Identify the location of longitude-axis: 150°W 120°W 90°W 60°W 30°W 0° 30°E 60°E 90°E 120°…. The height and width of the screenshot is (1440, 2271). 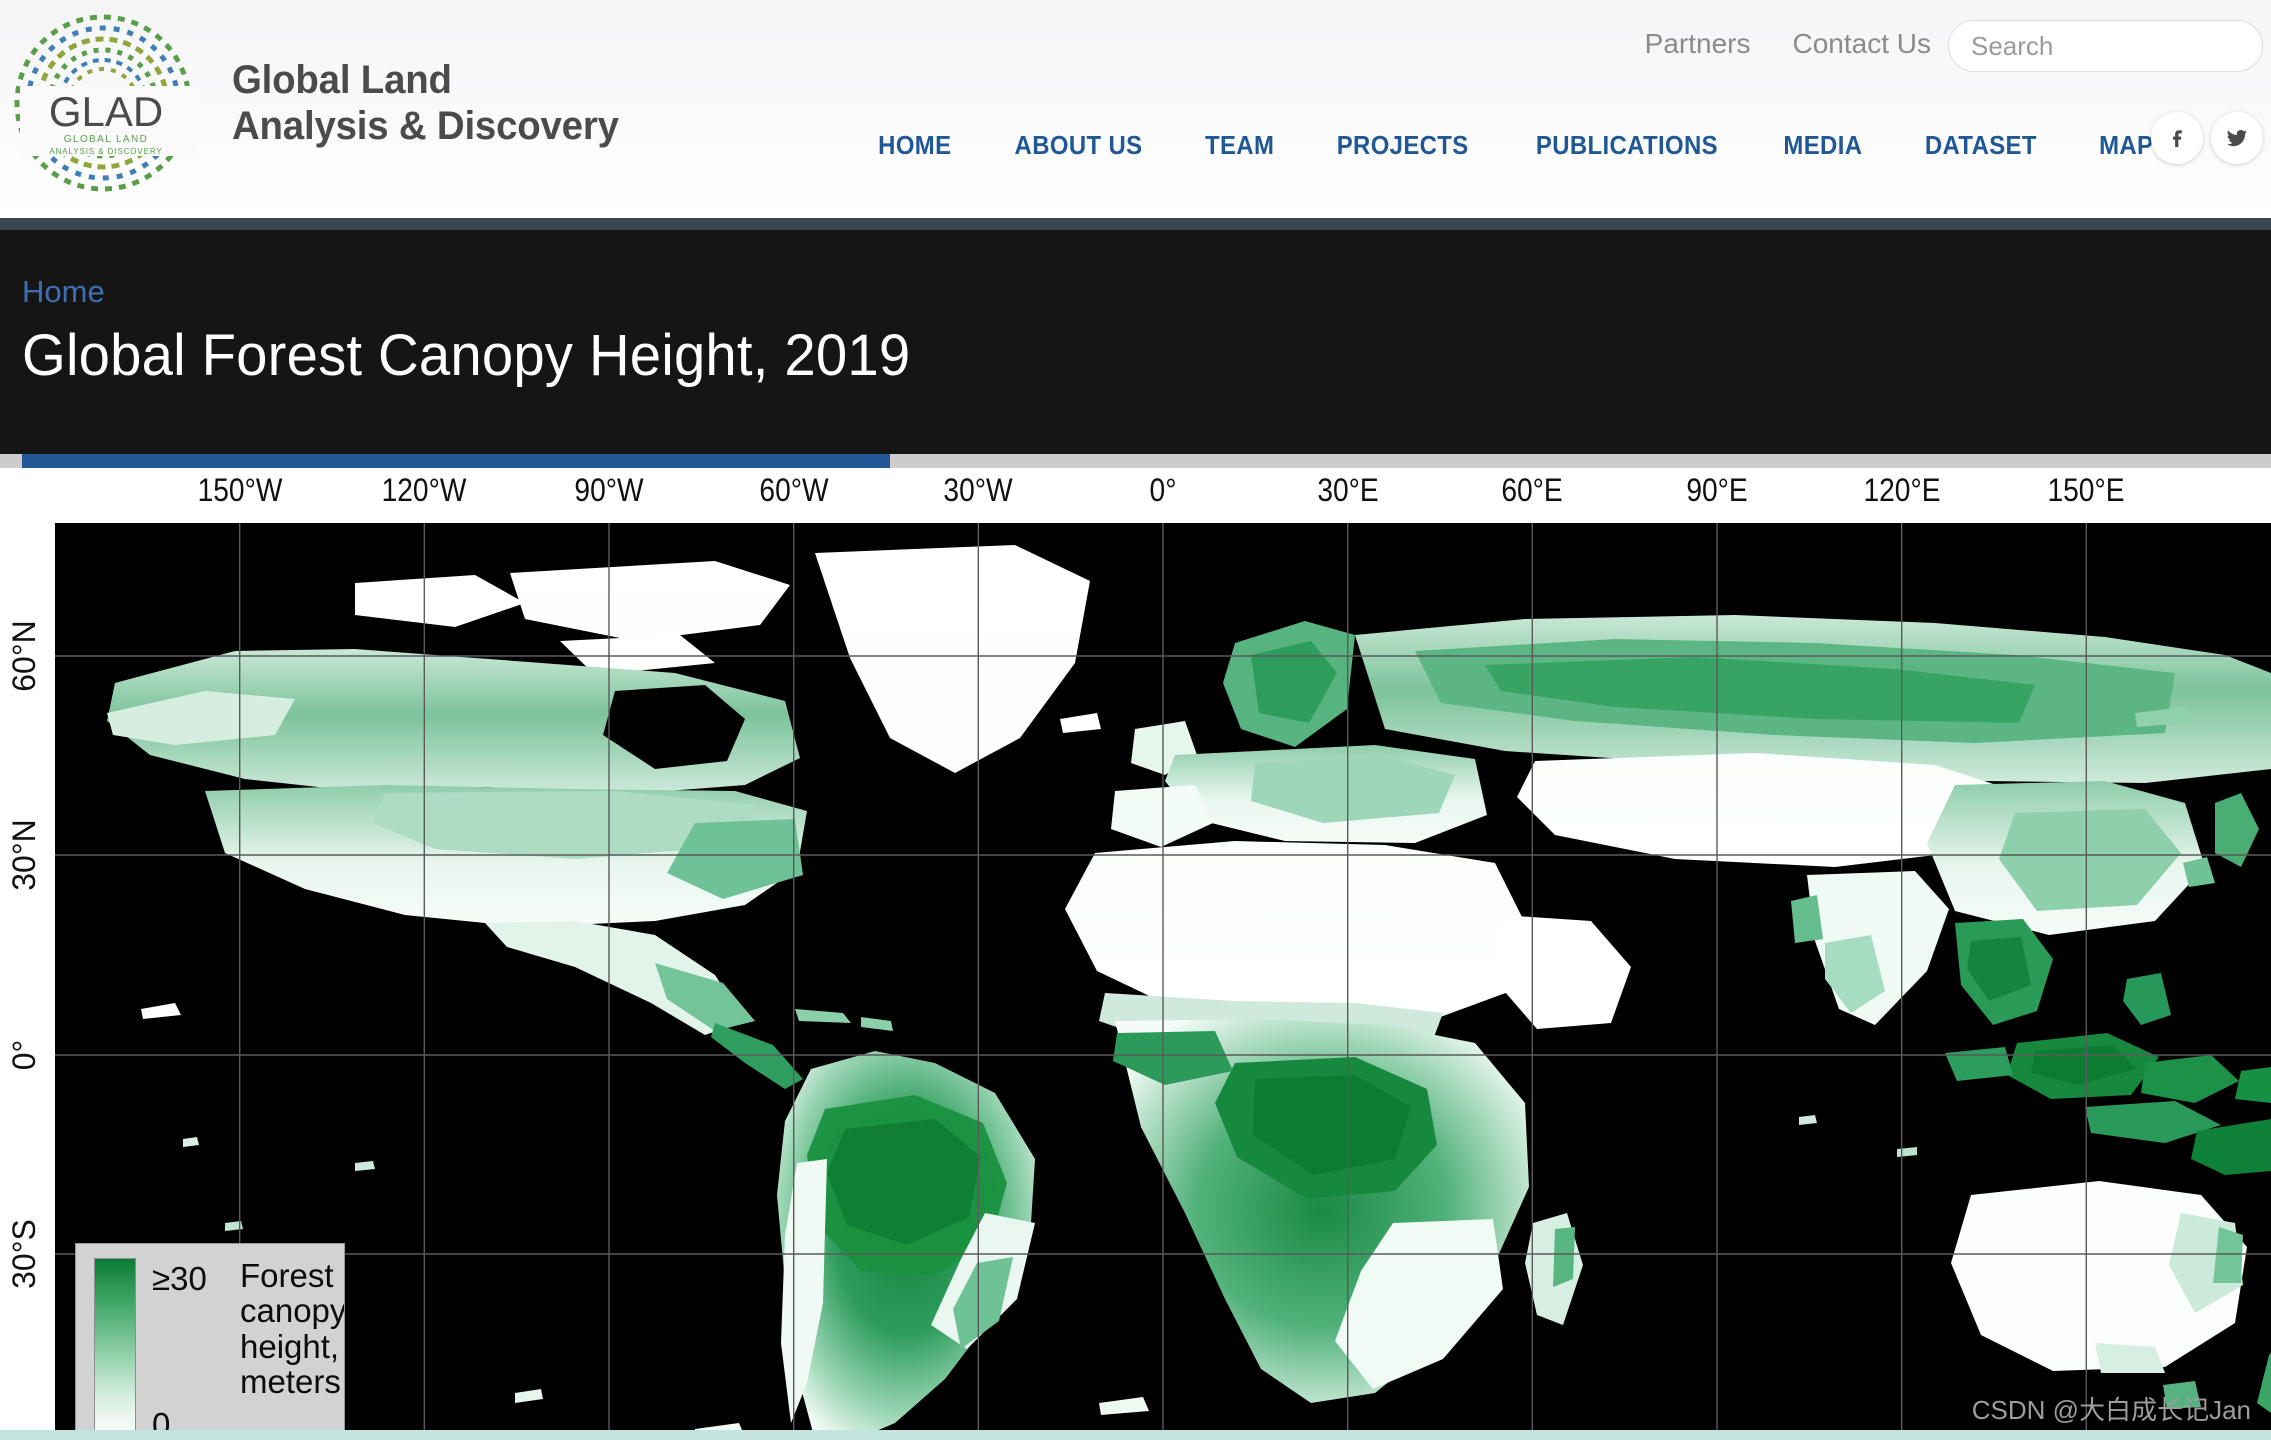
(1135, 495).